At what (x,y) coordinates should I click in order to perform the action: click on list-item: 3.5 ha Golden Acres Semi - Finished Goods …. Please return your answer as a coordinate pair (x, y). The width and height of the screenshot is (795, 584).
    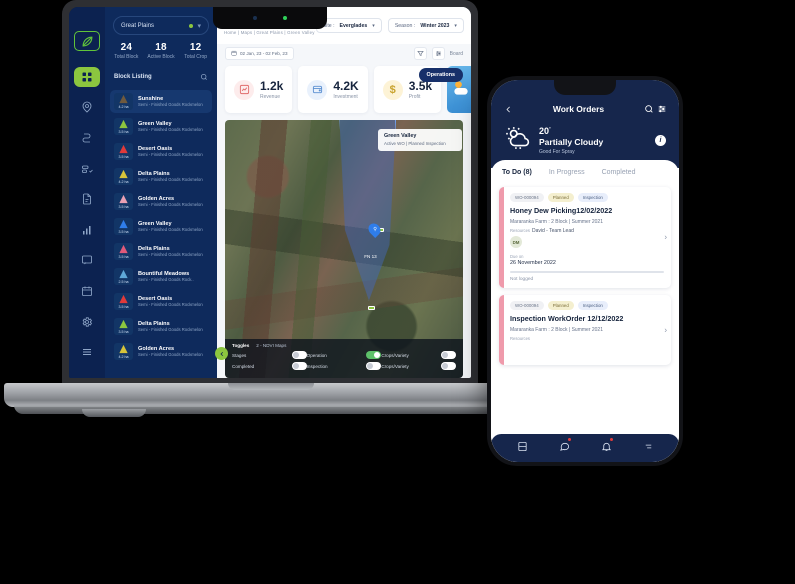
    Looking at the image, I should click on (161, 201).